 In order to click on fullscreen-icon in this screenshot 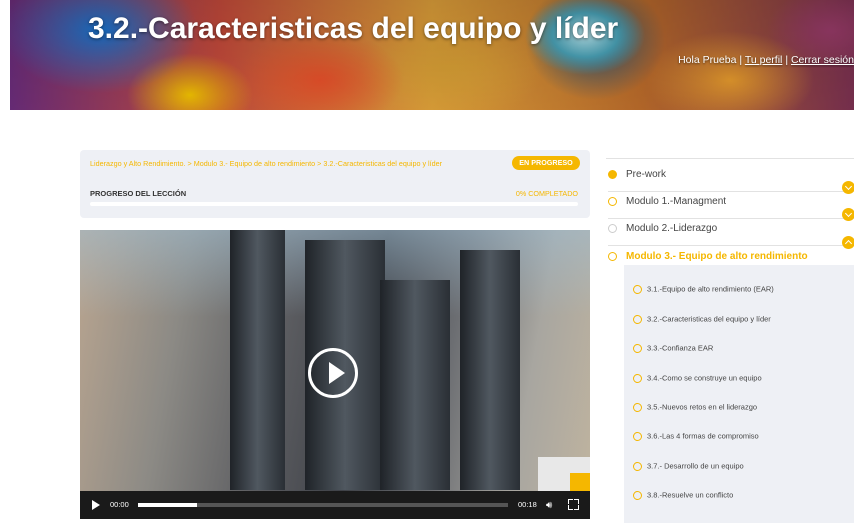, I will do `click(573, 504)`.